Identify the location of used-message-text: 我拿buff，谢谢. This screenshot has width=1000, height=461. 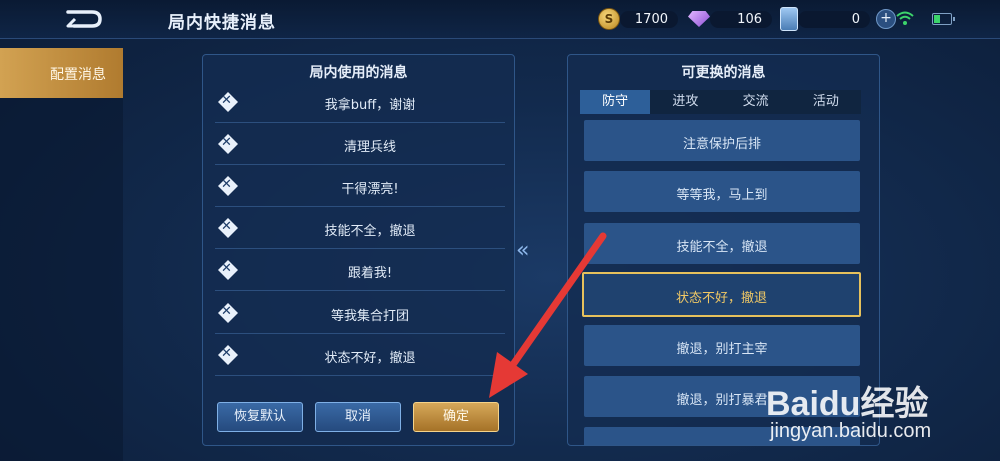
(370, 105).